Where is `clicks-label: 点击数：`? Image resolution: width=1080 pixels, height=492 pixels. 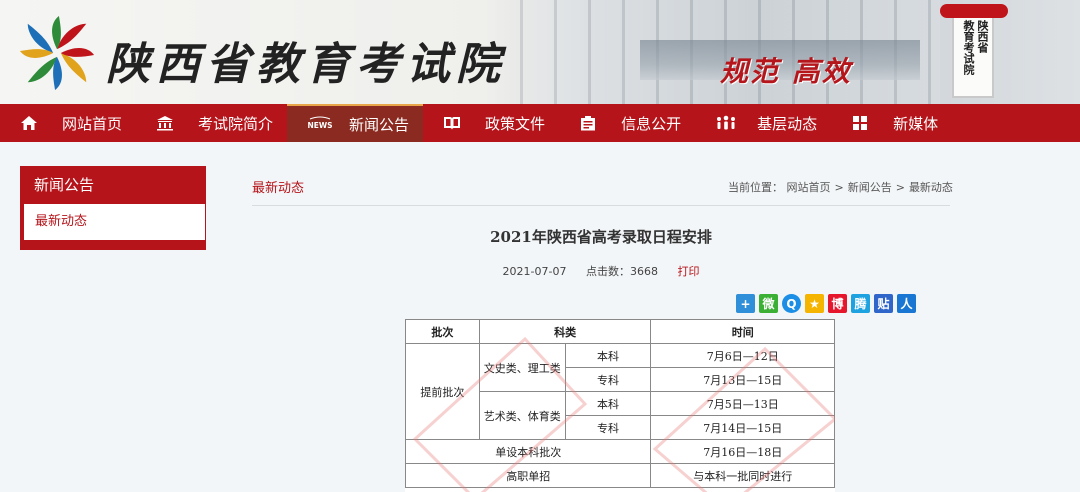 clicks-label: 点击数： is located at coordinates (607, 271).